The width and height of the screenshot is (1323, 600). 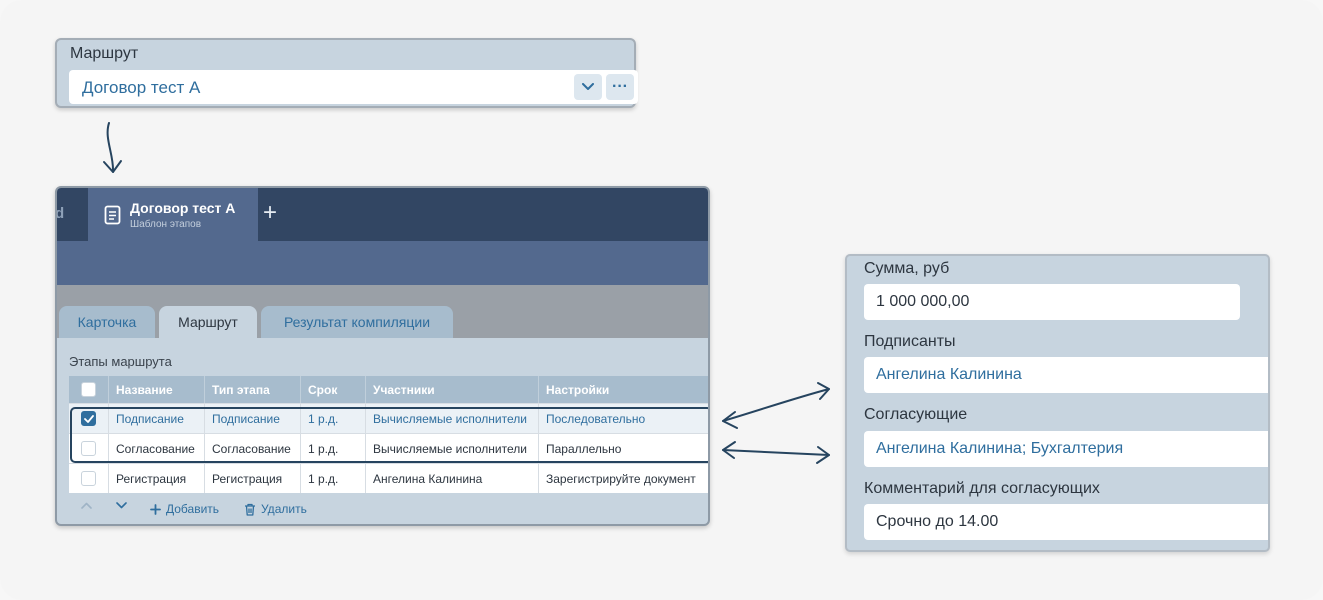 I want to click on column-header-settings: Настройки, so click(x=623, y=389).